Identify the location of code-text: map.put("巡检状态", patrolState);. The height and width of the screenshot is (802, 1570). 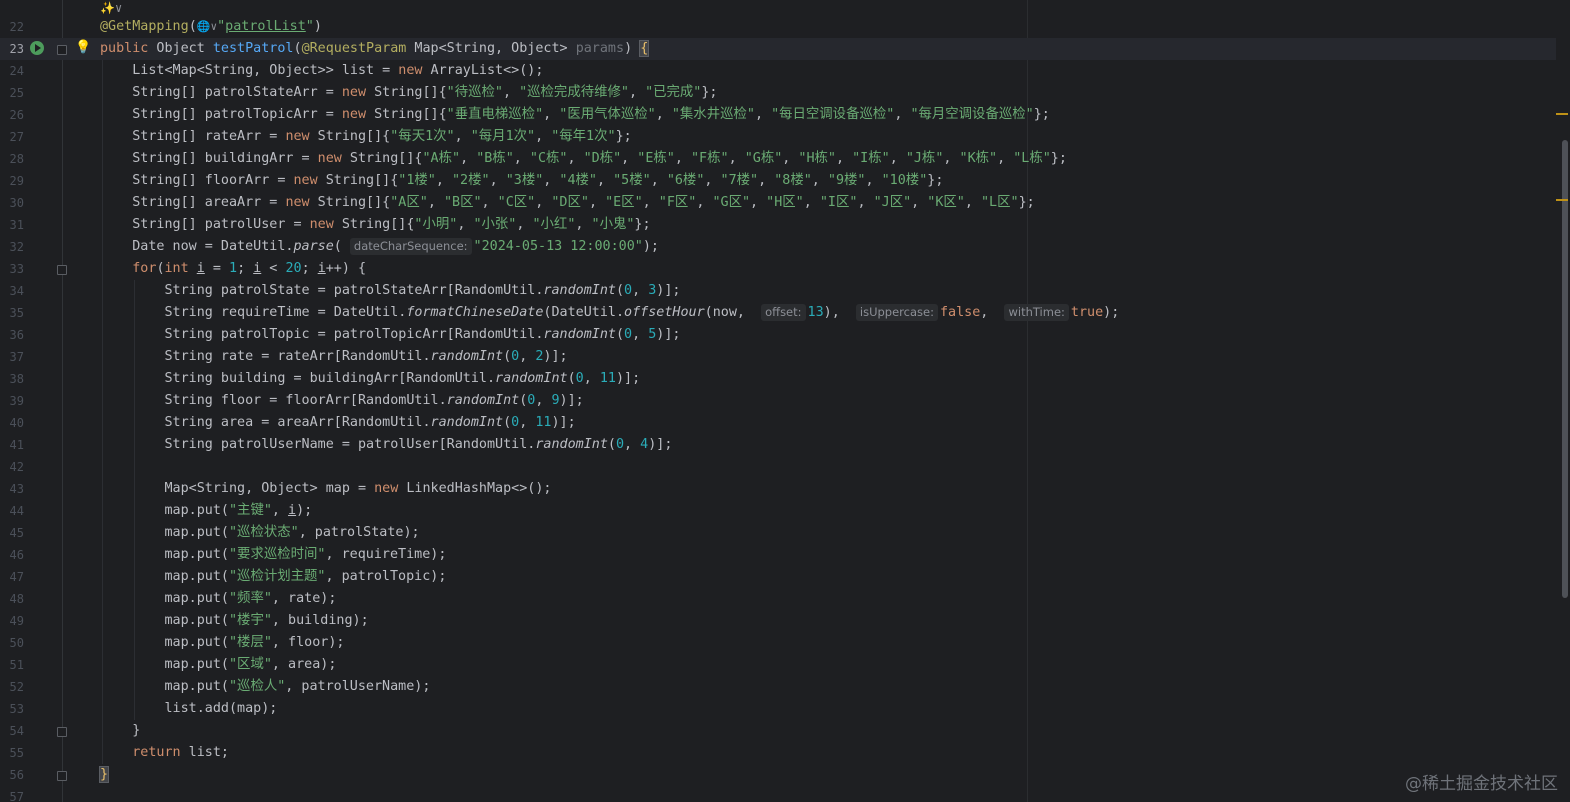
(259, 533).